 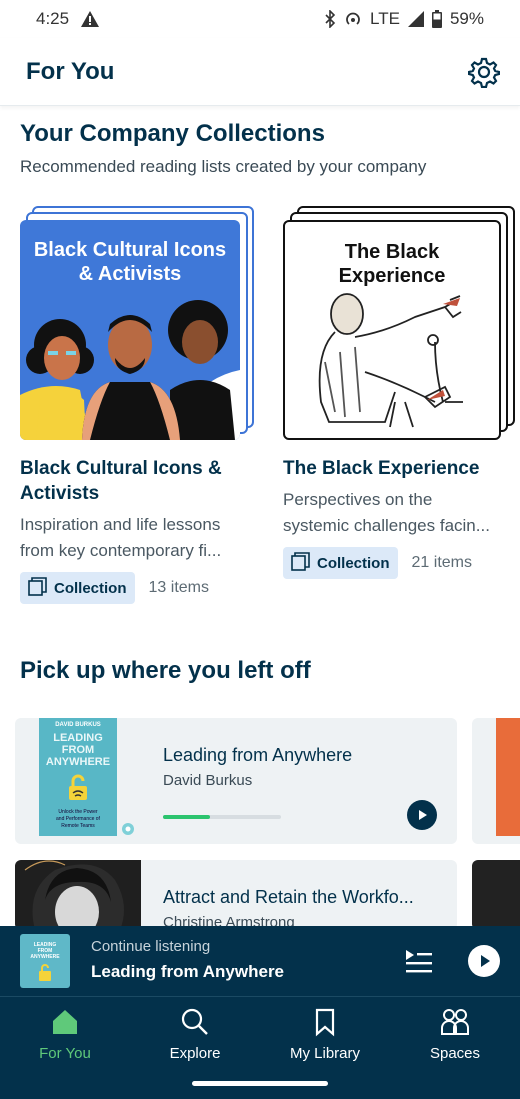 What do you see at coordinates (178, 587) in the screenshot?
I see `collection-item-count: 13 items` at bounding box center [178, 587].